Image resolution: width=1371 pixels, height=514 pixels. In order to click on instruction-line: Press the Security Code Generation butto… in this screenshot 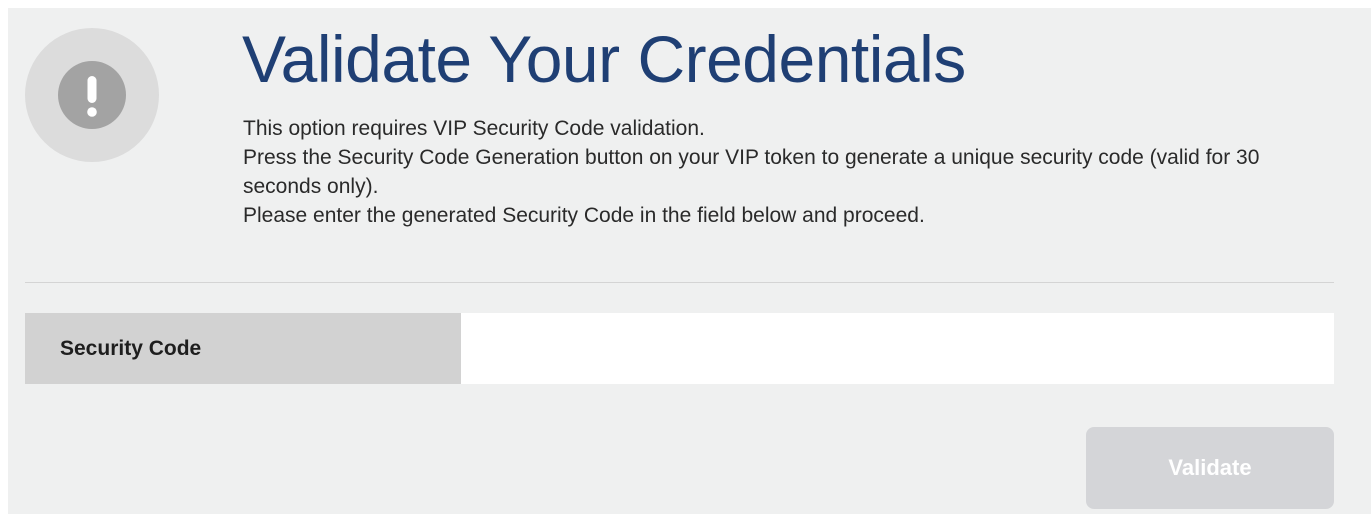, I will do `click(751, 172)`.